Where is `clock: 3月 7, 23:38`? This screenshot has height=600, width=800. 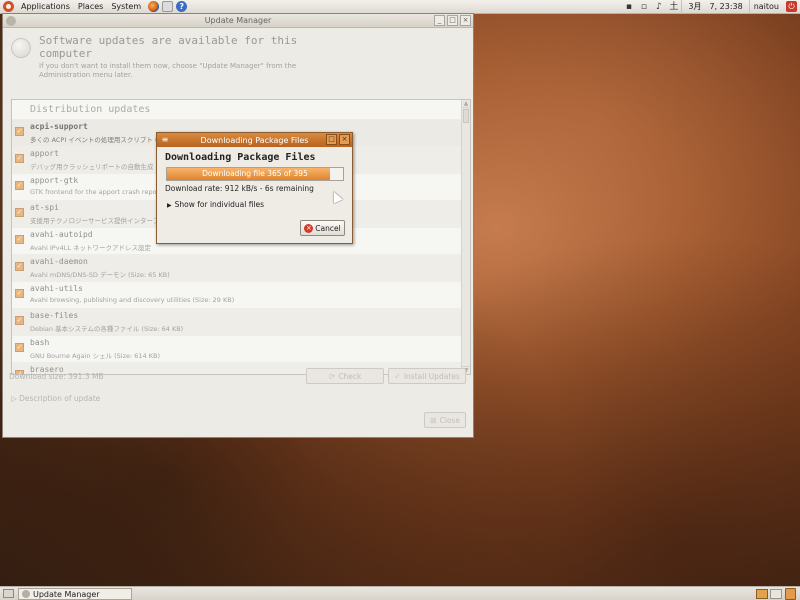 clock: 3月 7, 23:38 is located at coordinates (714, 7).